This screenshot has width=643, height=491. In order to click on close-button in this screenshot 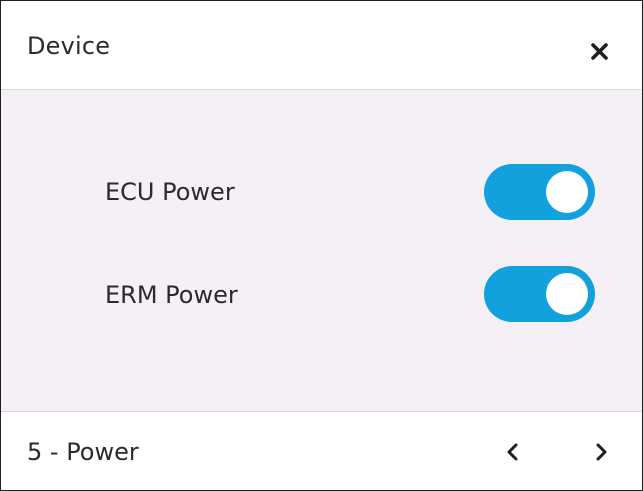, I will do `click(601, 53)`.